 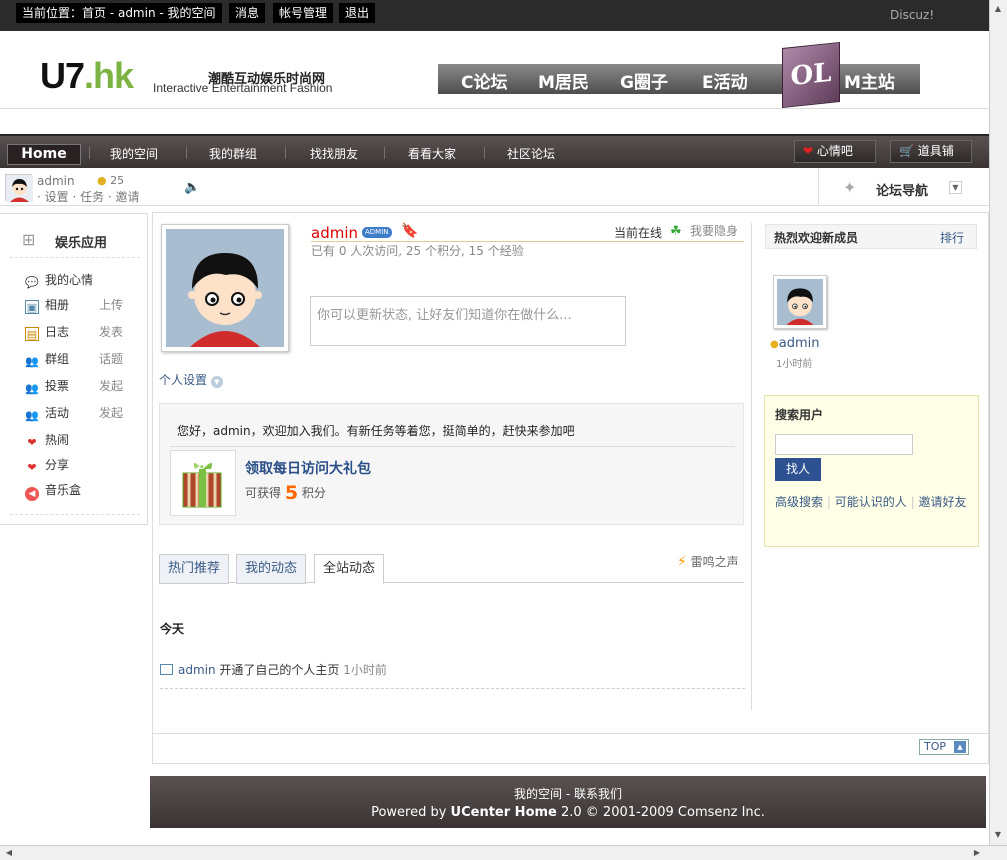 I want to click on site-nav: C论坛 M居民 G圈子 E活动 M主站, so click(x=679, y=79).